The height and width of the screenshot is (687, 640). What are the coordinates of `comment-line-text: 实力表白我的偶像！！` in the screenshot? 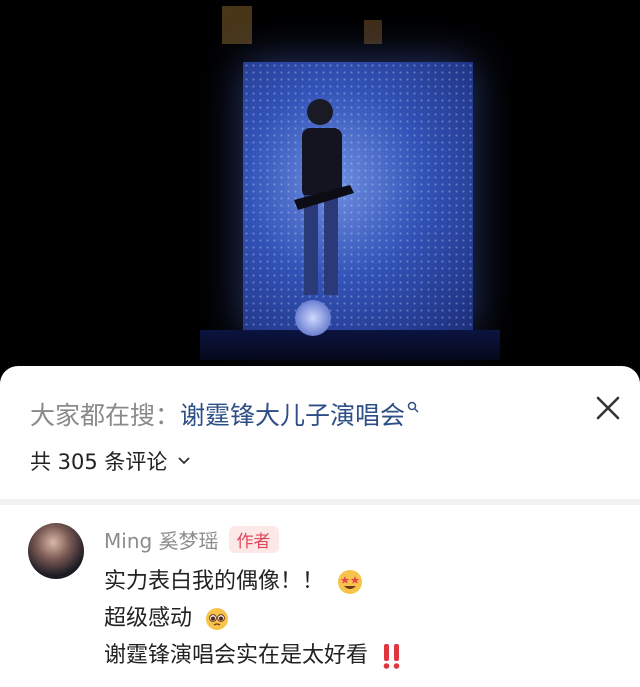 It's located at (214, 581).